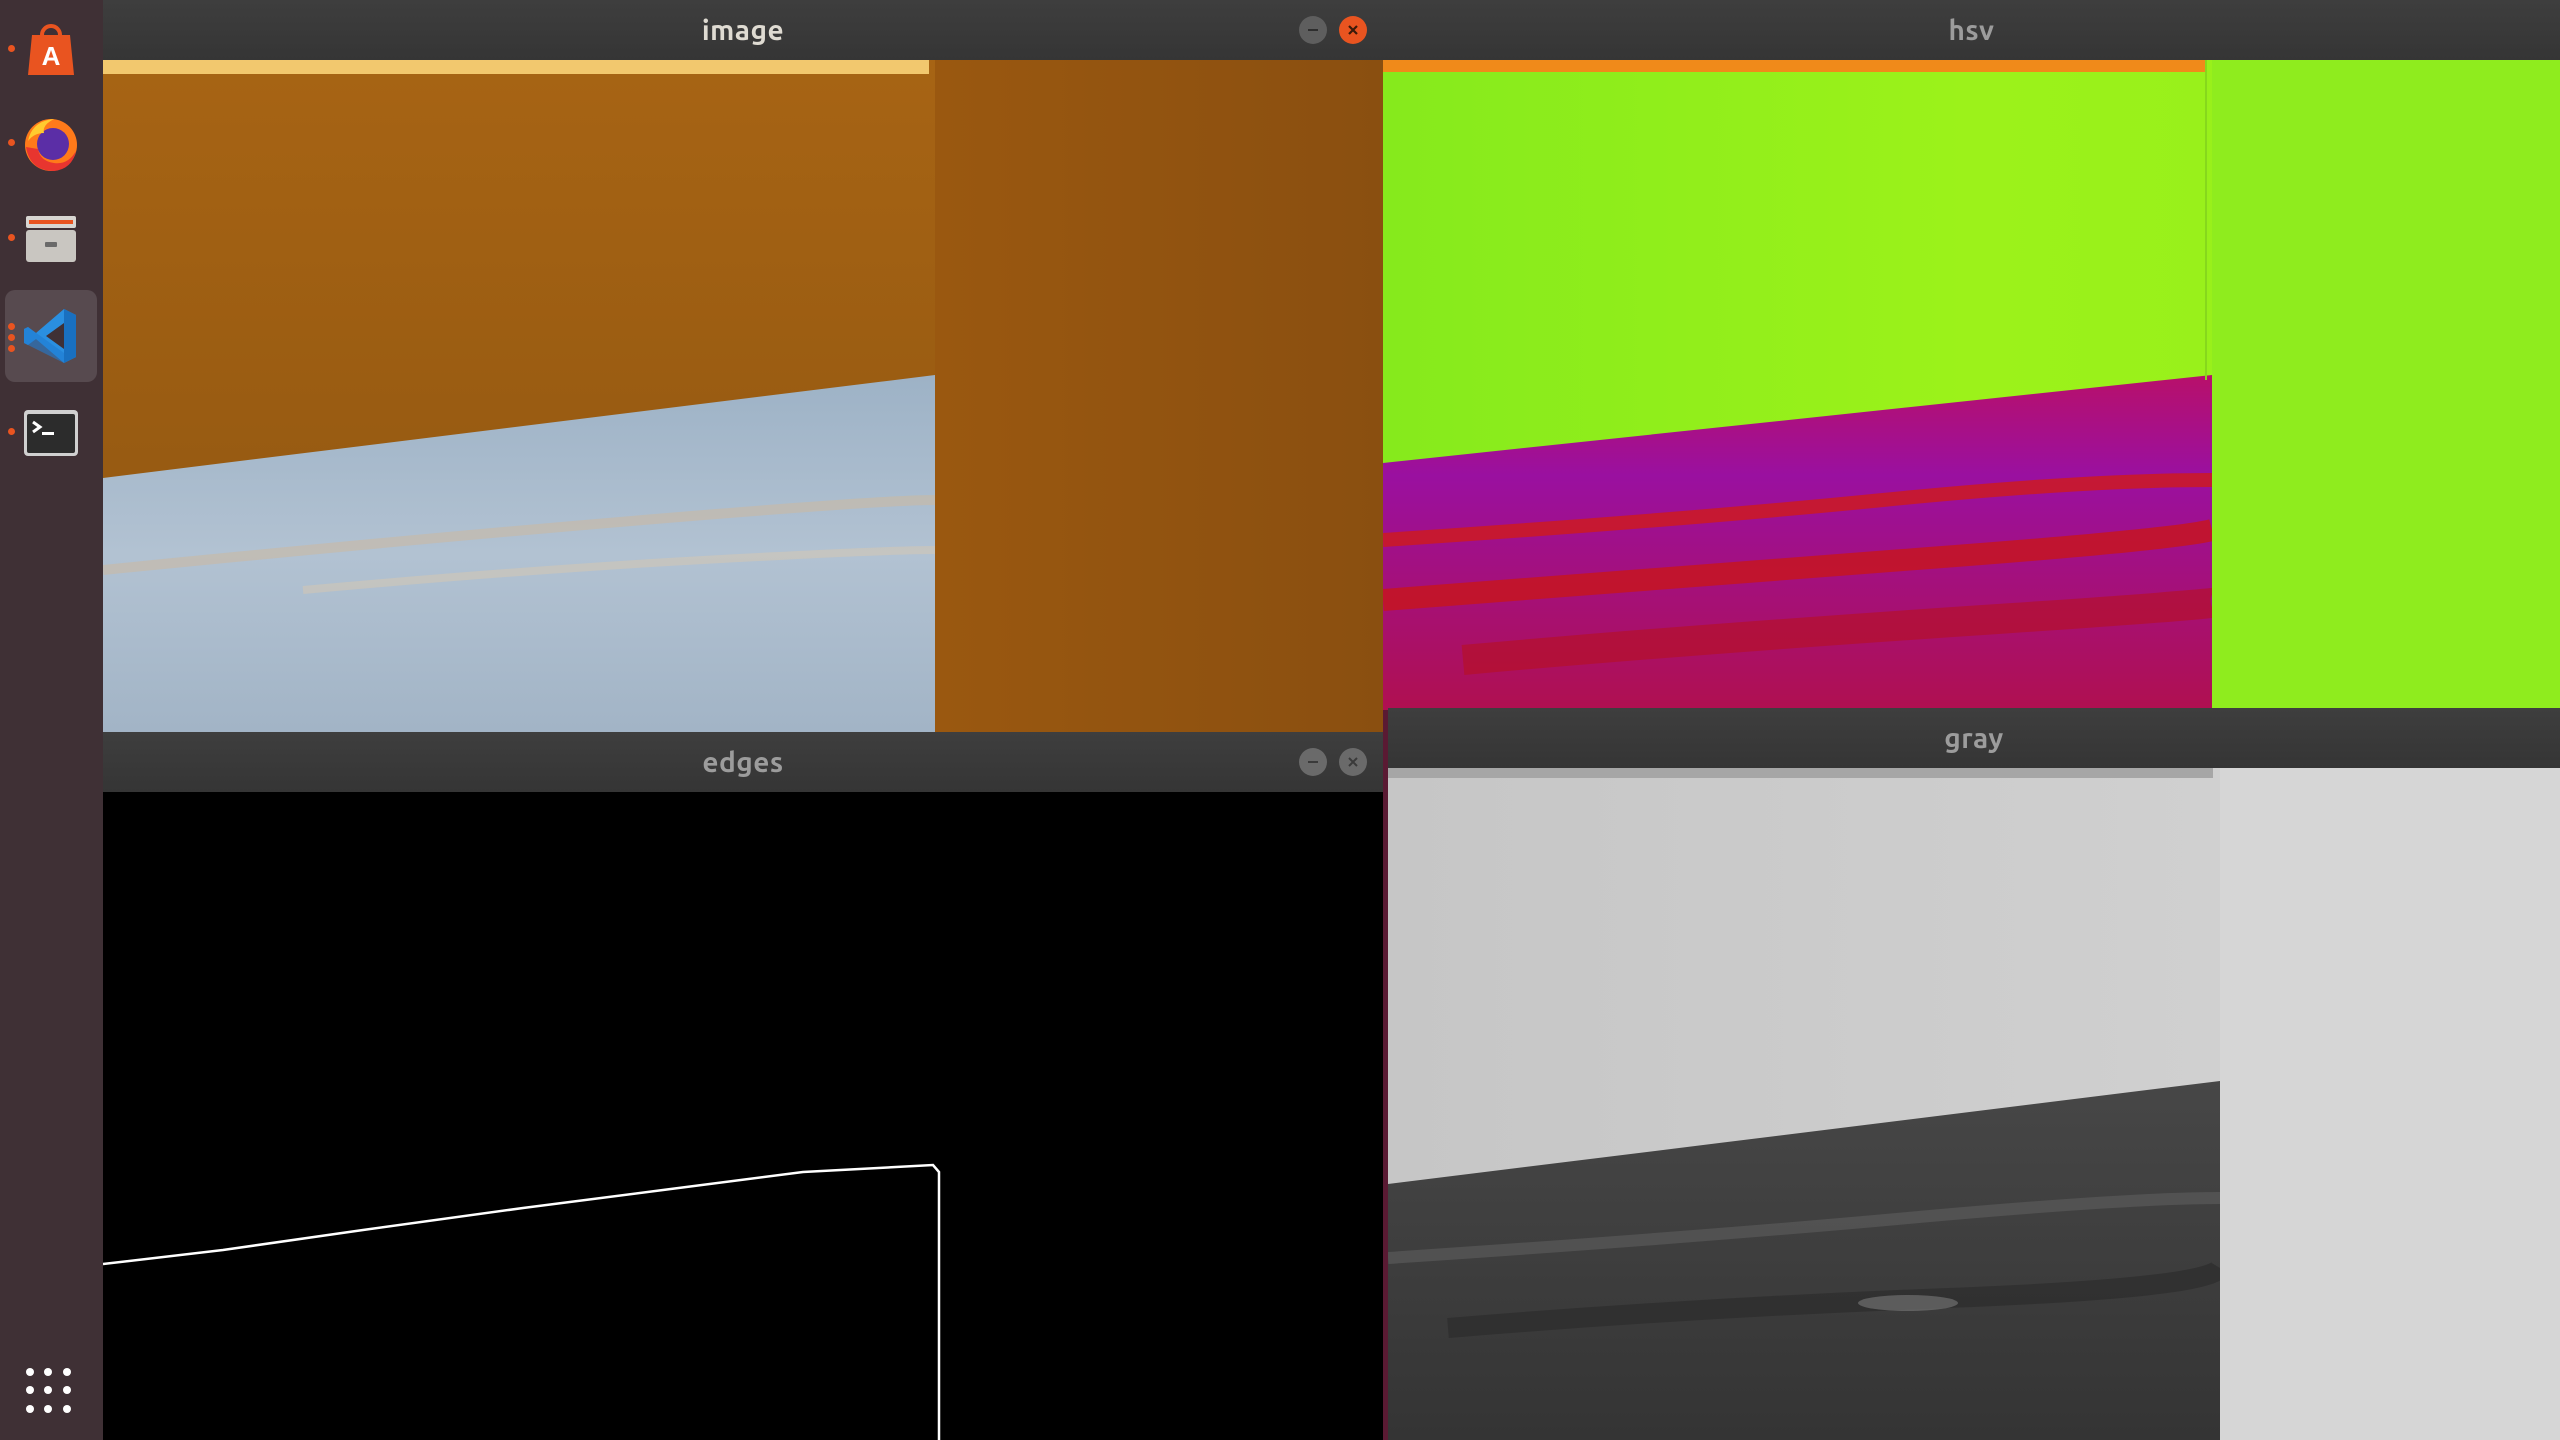  Describe the element at coordinates (522, 1301) in the screenshot. I see `edges-frame` at that location.